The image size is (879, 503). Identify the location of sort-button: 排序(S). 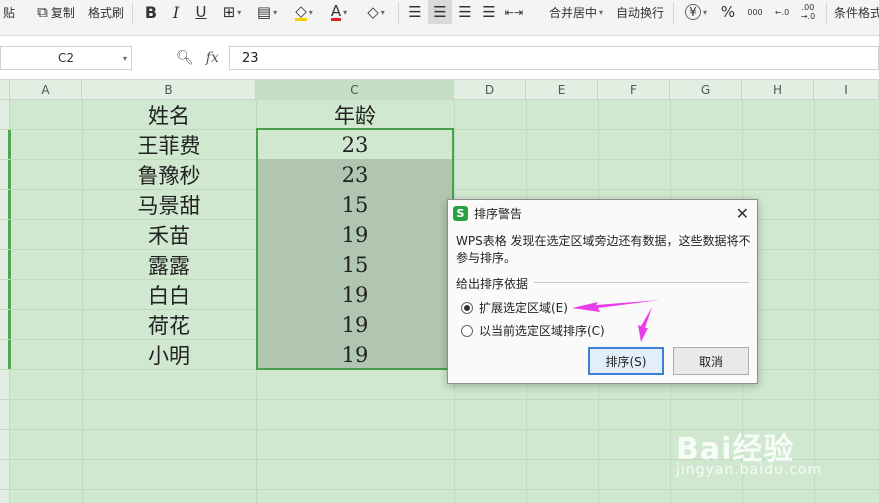
(626, 361).